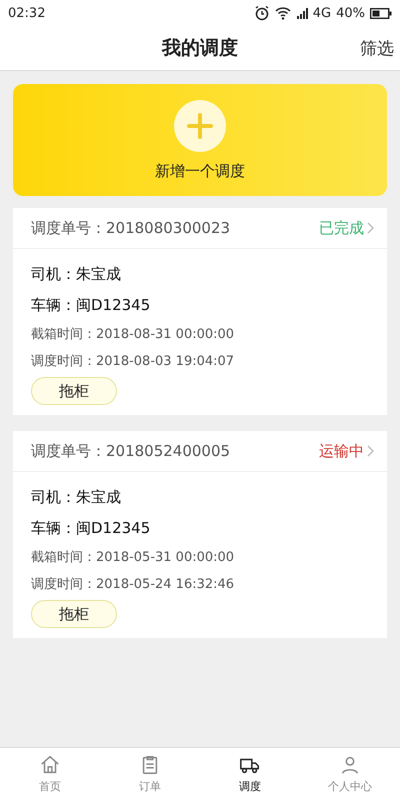  What do you see at coordinates (302, 13) in the screenshot?
I see `signal-icon` at bounding box center [302, 13].